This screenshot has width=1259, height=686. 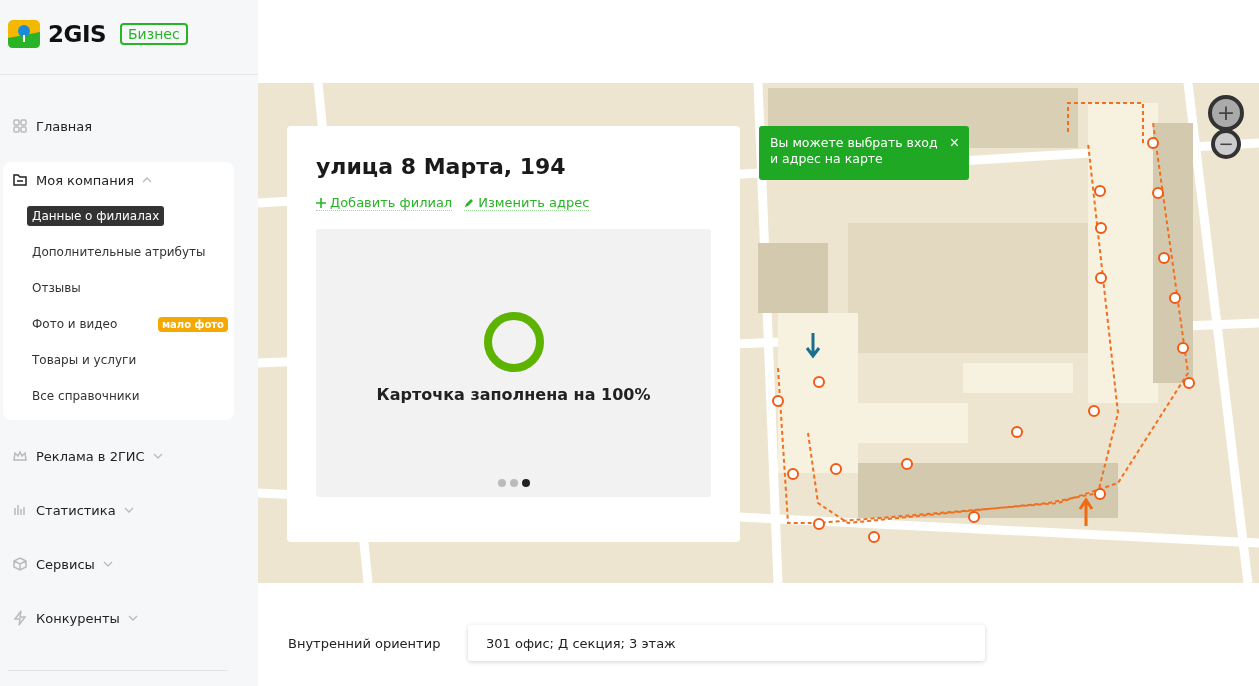 What do you see at coordinates (64, 126) in the screenshot?
I see `nav-label: Главная` at bounding box center [64, 126].